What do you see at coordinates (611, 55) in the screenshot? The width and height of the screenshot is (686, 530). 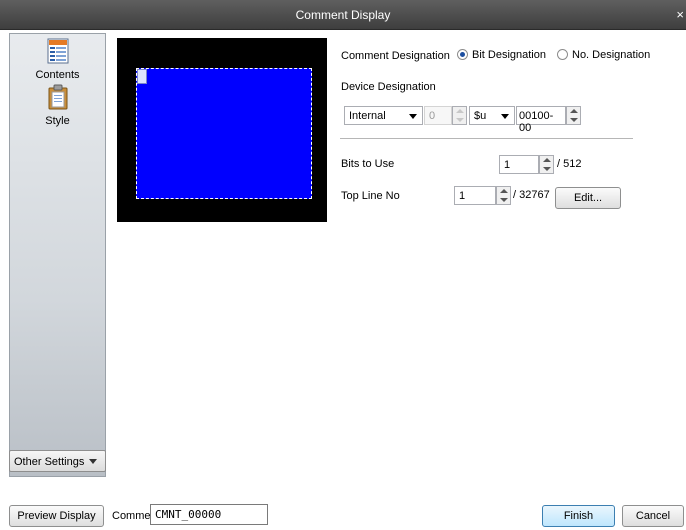 I see `no-designation-label: No. Designation` at bounding box center [611, 55].